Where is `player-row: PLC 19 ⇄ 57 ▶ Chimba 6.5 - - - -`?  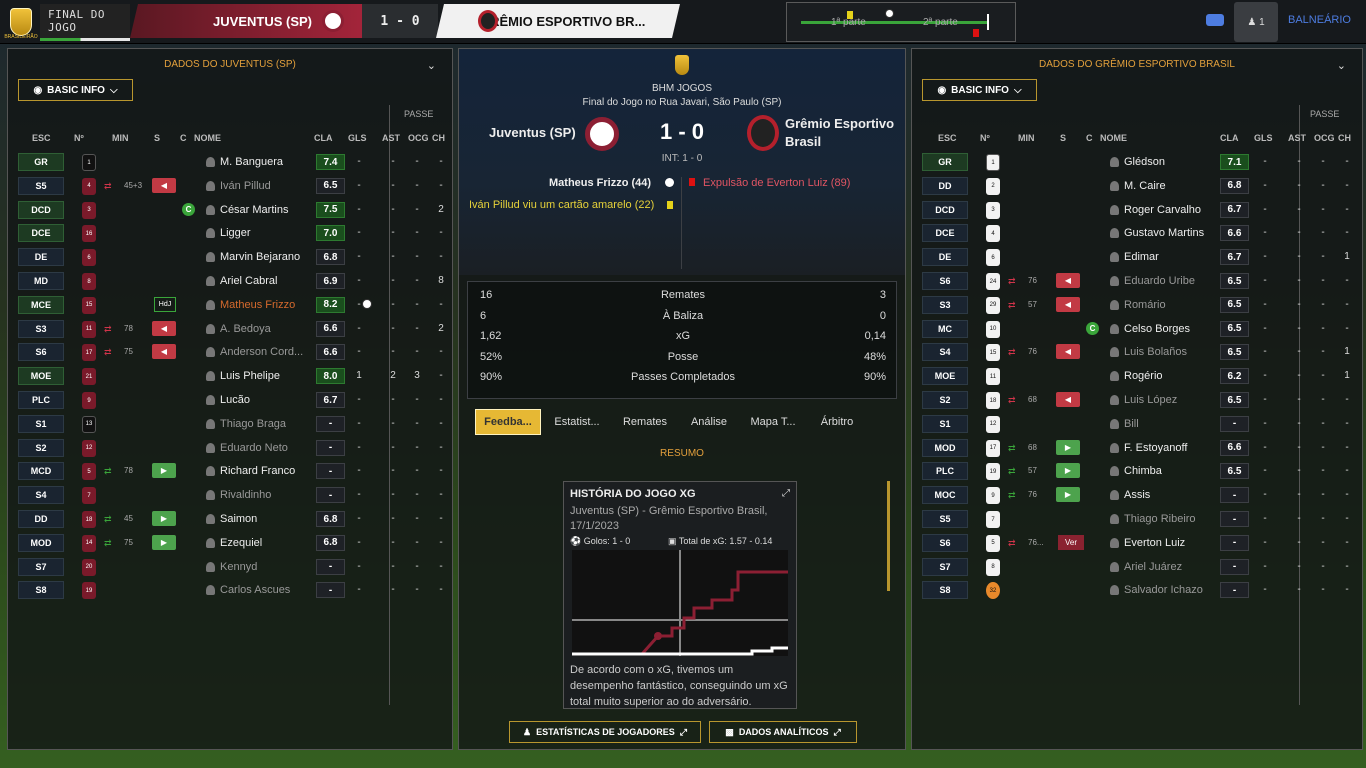
player-row: PLC 19 ⇄ 57 ▶ Chimba 6.5 - - - - is located at coordinates (1138, 471).